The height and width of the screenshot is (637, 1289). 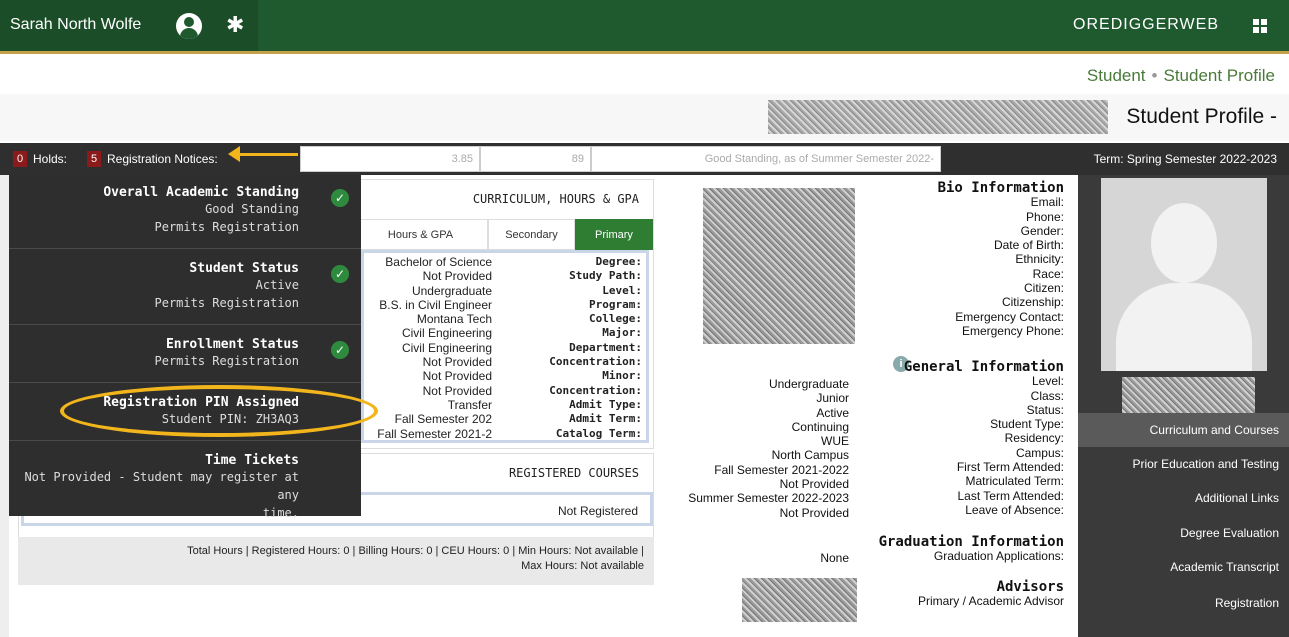 What do you see at coordinates (50, 159) in the screenshot?
I see `holds-label: Holds:` at bounding box center [50, 159].